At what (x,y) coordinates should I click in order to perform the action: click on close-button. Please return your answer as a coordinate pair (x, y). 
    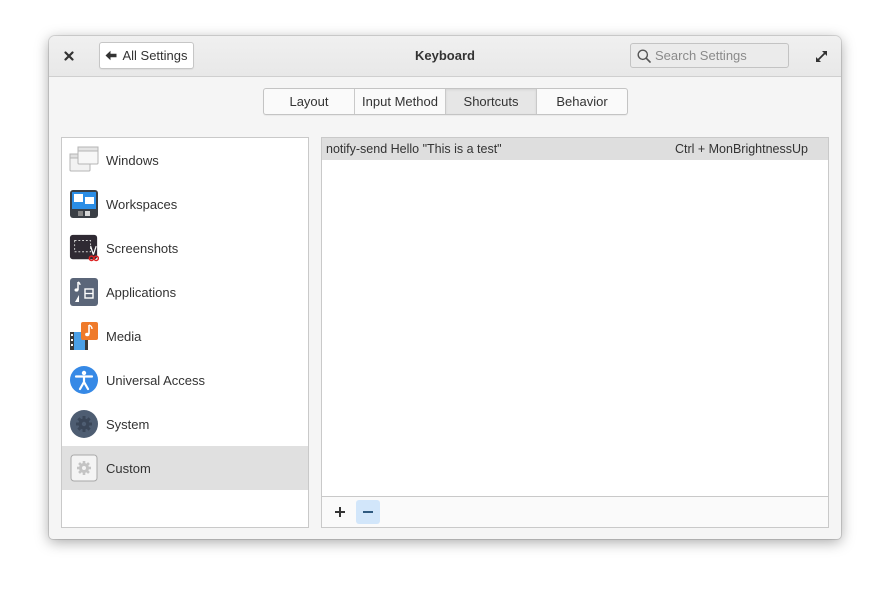
    Looking at the image, I should click on (69, 56).